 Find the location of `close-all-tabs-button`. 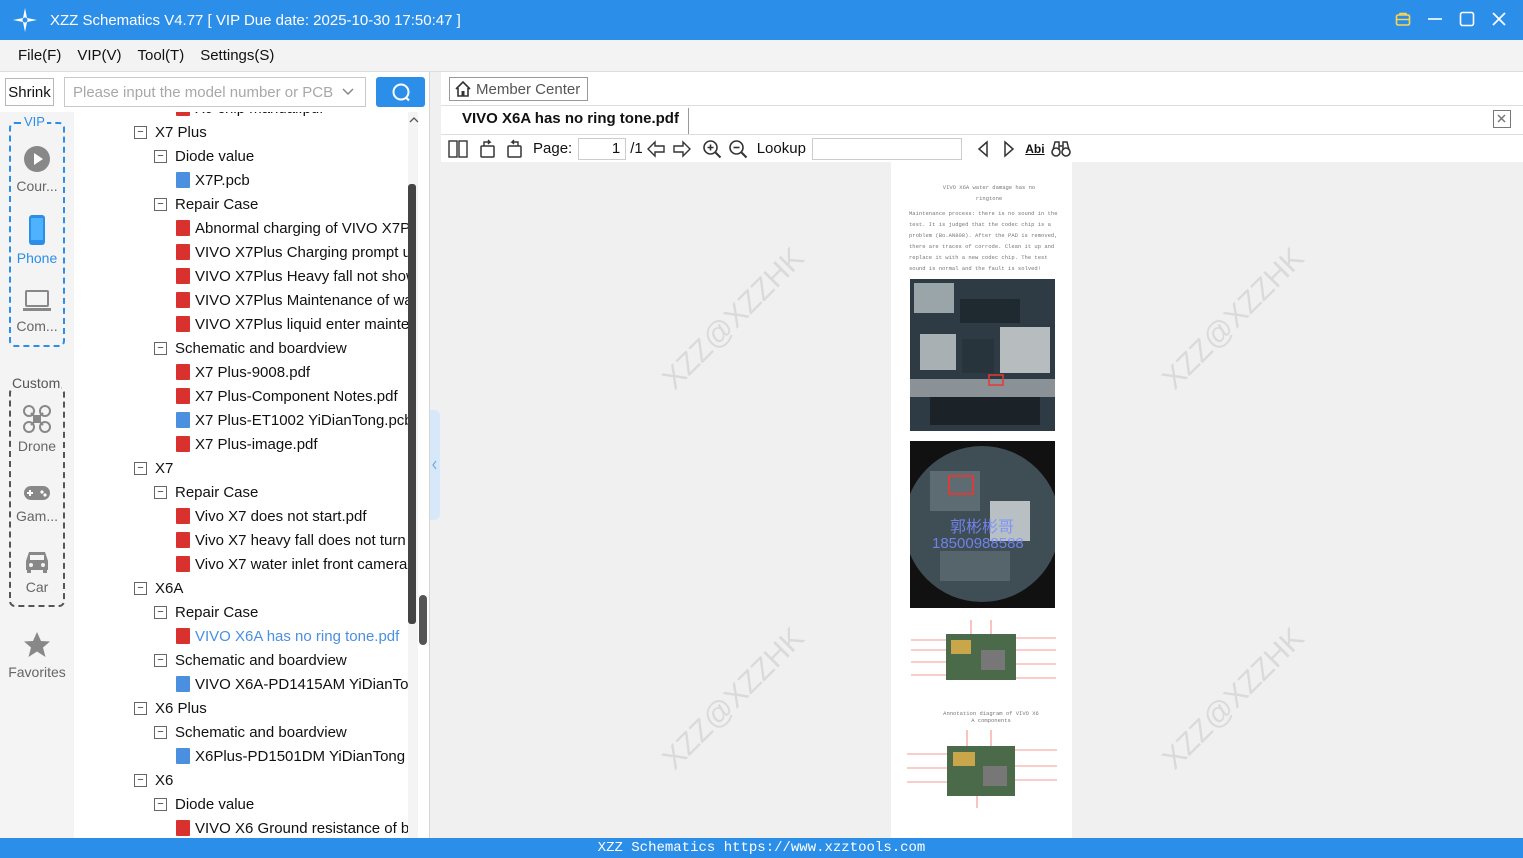

close-all-tabs-button is located at coordinates (1502, 119).